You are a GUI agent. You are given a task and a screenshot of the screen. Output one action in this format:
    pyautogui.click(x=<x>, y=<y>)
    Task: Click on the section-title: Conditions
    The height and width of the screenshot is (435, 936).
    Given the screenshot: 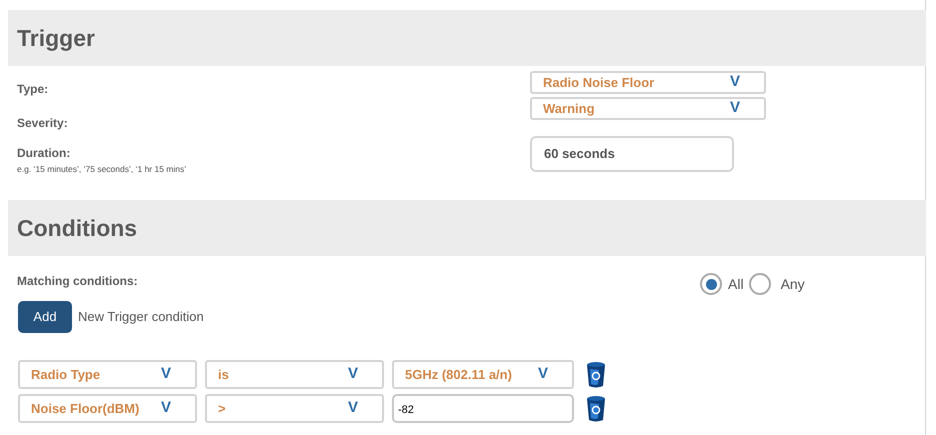 What is the action you would take?
    pyautogui.click(x=77, y=228)
    